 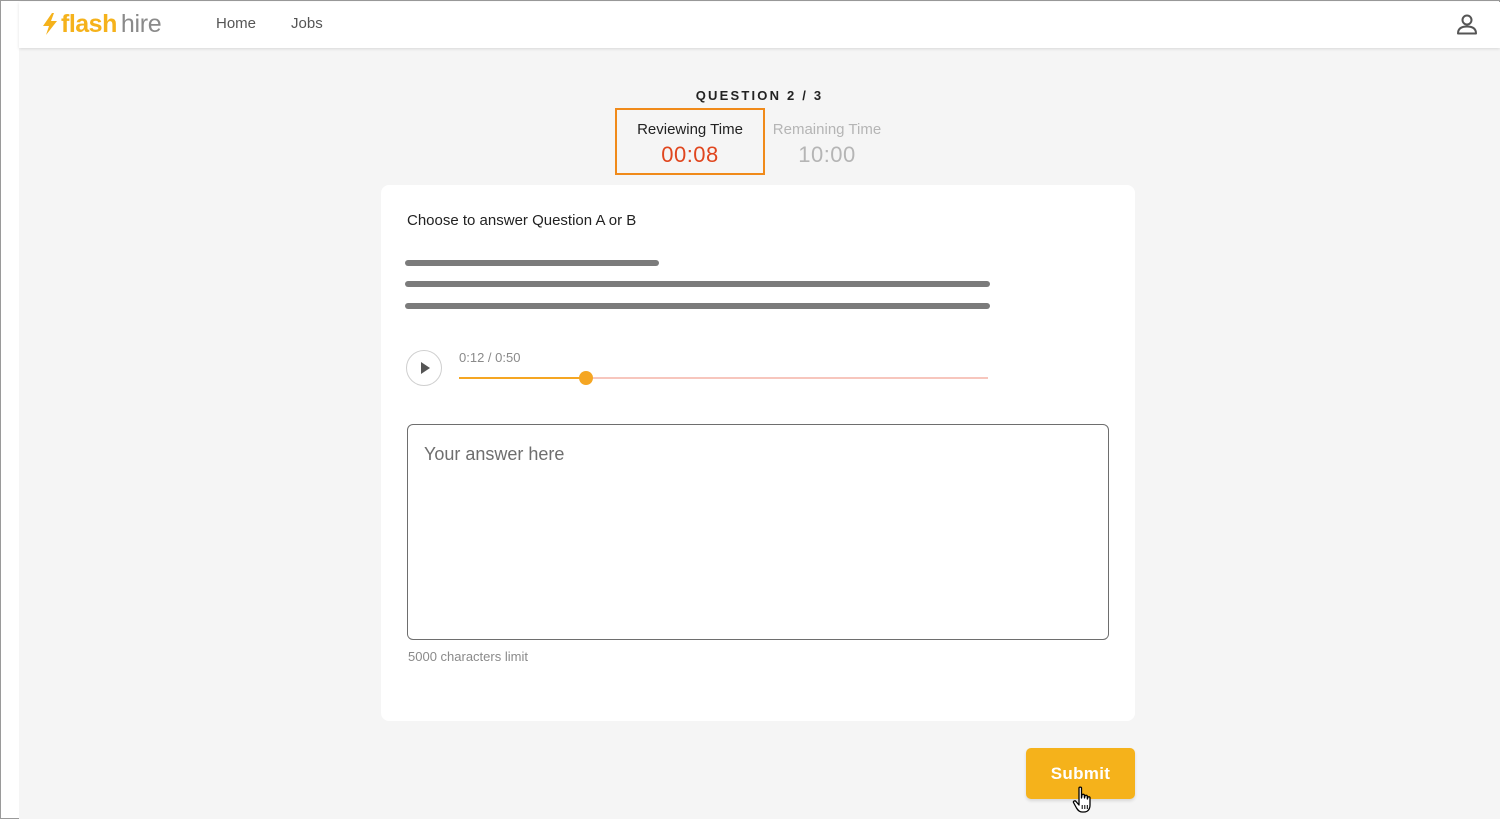 I want to click on brand-logo: flash hire, so click(x=101, y=24).